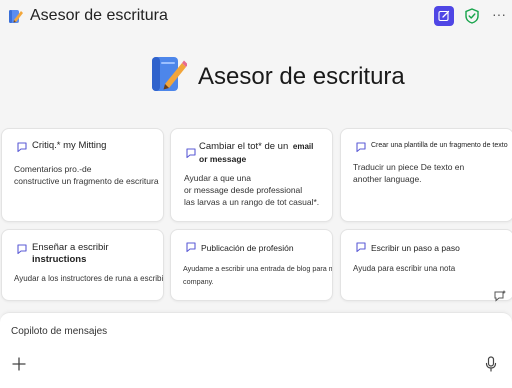 The height and width of the screenshot is (388, 512). What do you see at coordinates (472, 16) in the screenshot?
I see `shield-check-icon` at bounding box center [472, 16].